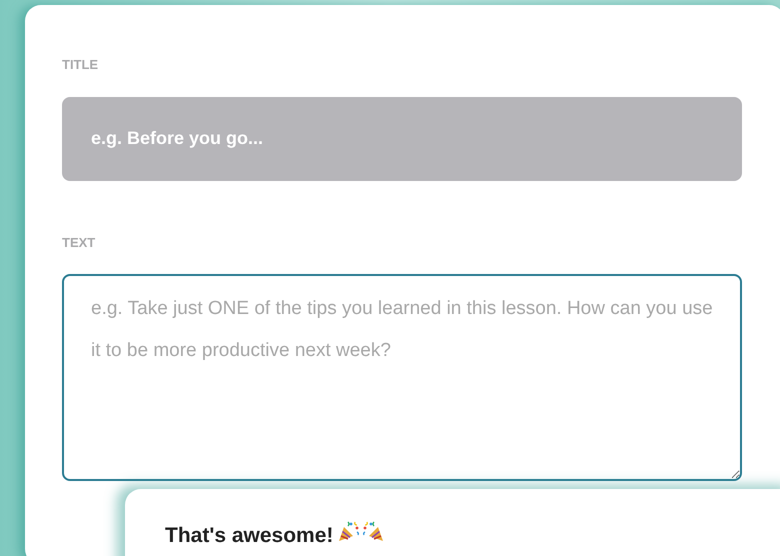  Describe the element at coordinates (81, 65) in the screenshot. I see `title-label: TITLE` at that location.